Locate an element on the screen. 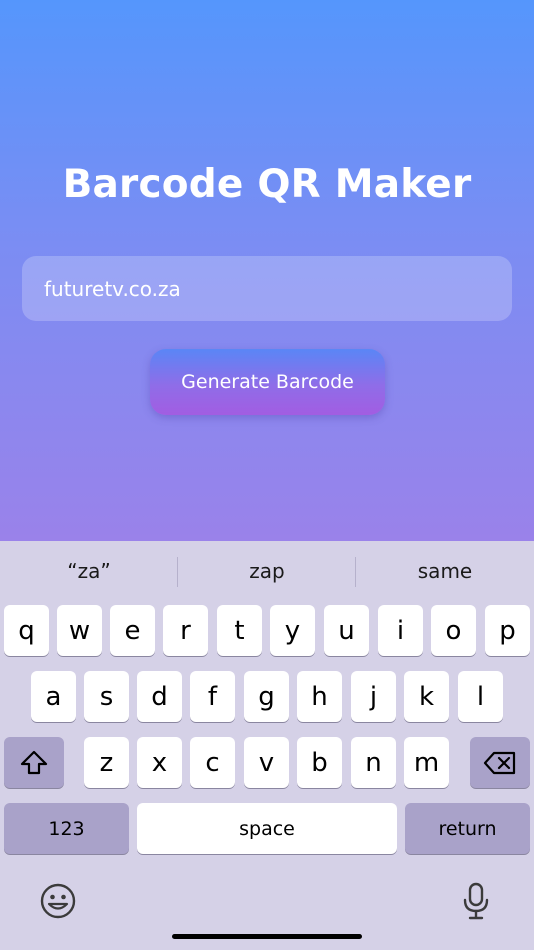  key-g: g is located at coordinates (266, 696).